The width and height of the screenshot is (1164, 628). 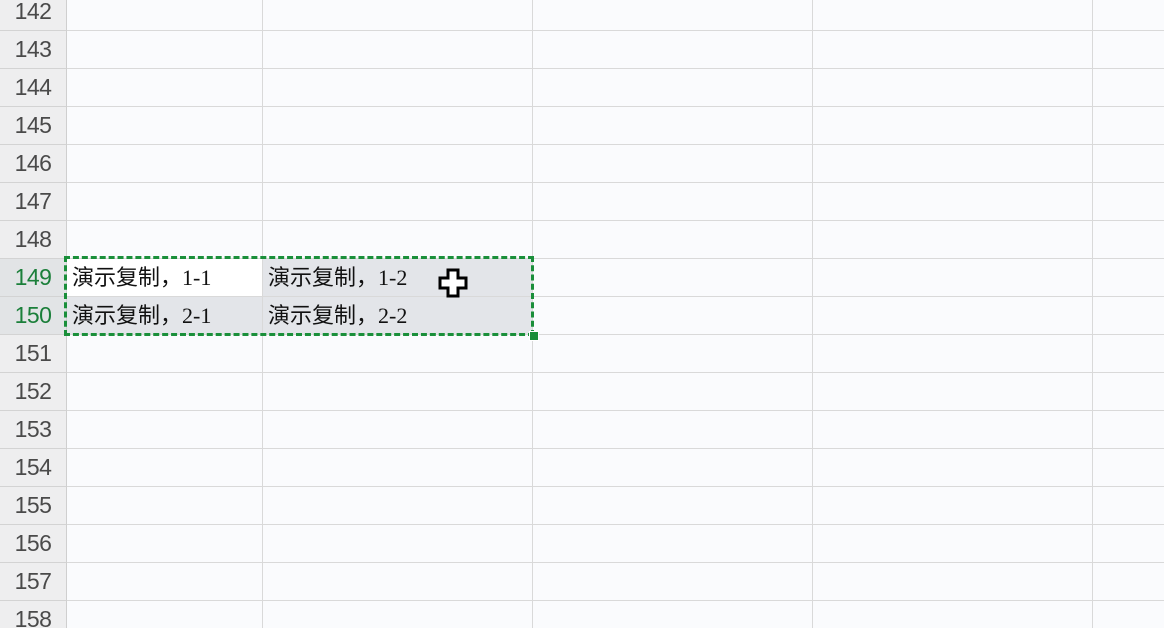 What do you see at coordinates (33, 614) in the screenshot?
I see `row-header: 158` at bounding box center [33, 614].